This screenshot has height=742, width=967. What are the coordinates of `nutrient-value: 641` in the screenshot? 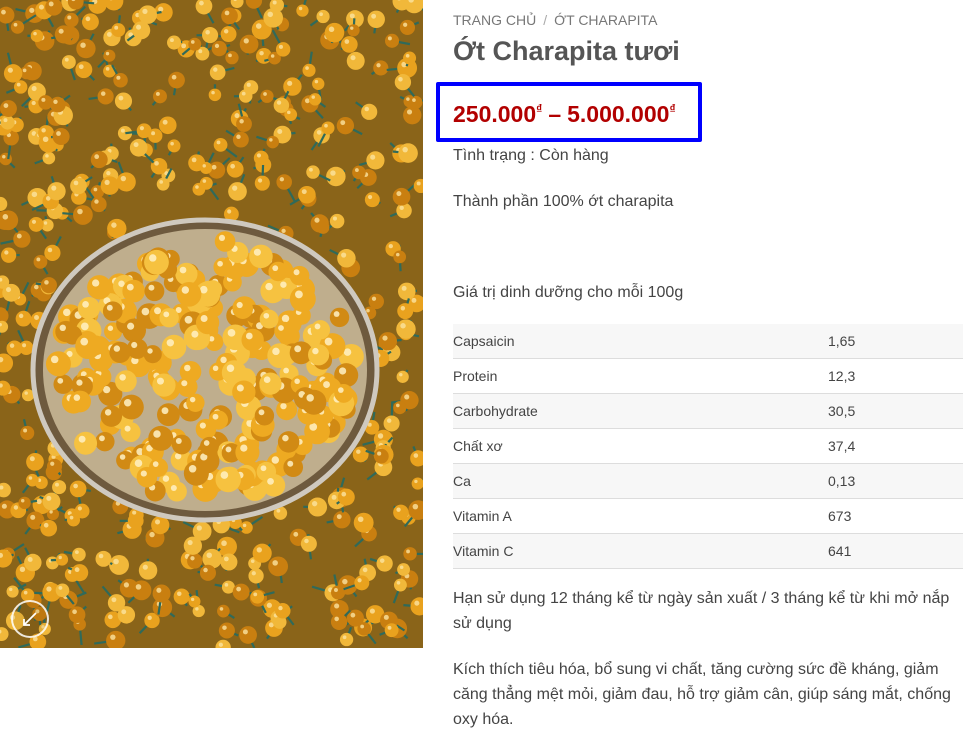 It's located at (895, 551).